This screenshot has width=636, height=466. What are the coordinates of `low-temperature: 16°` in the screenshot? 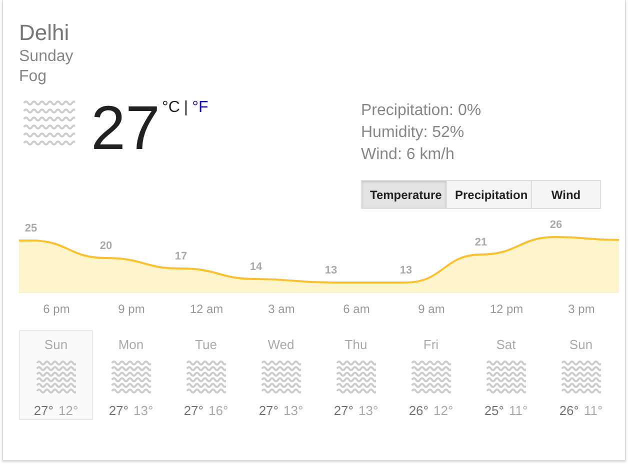 It's located at (218, 410).